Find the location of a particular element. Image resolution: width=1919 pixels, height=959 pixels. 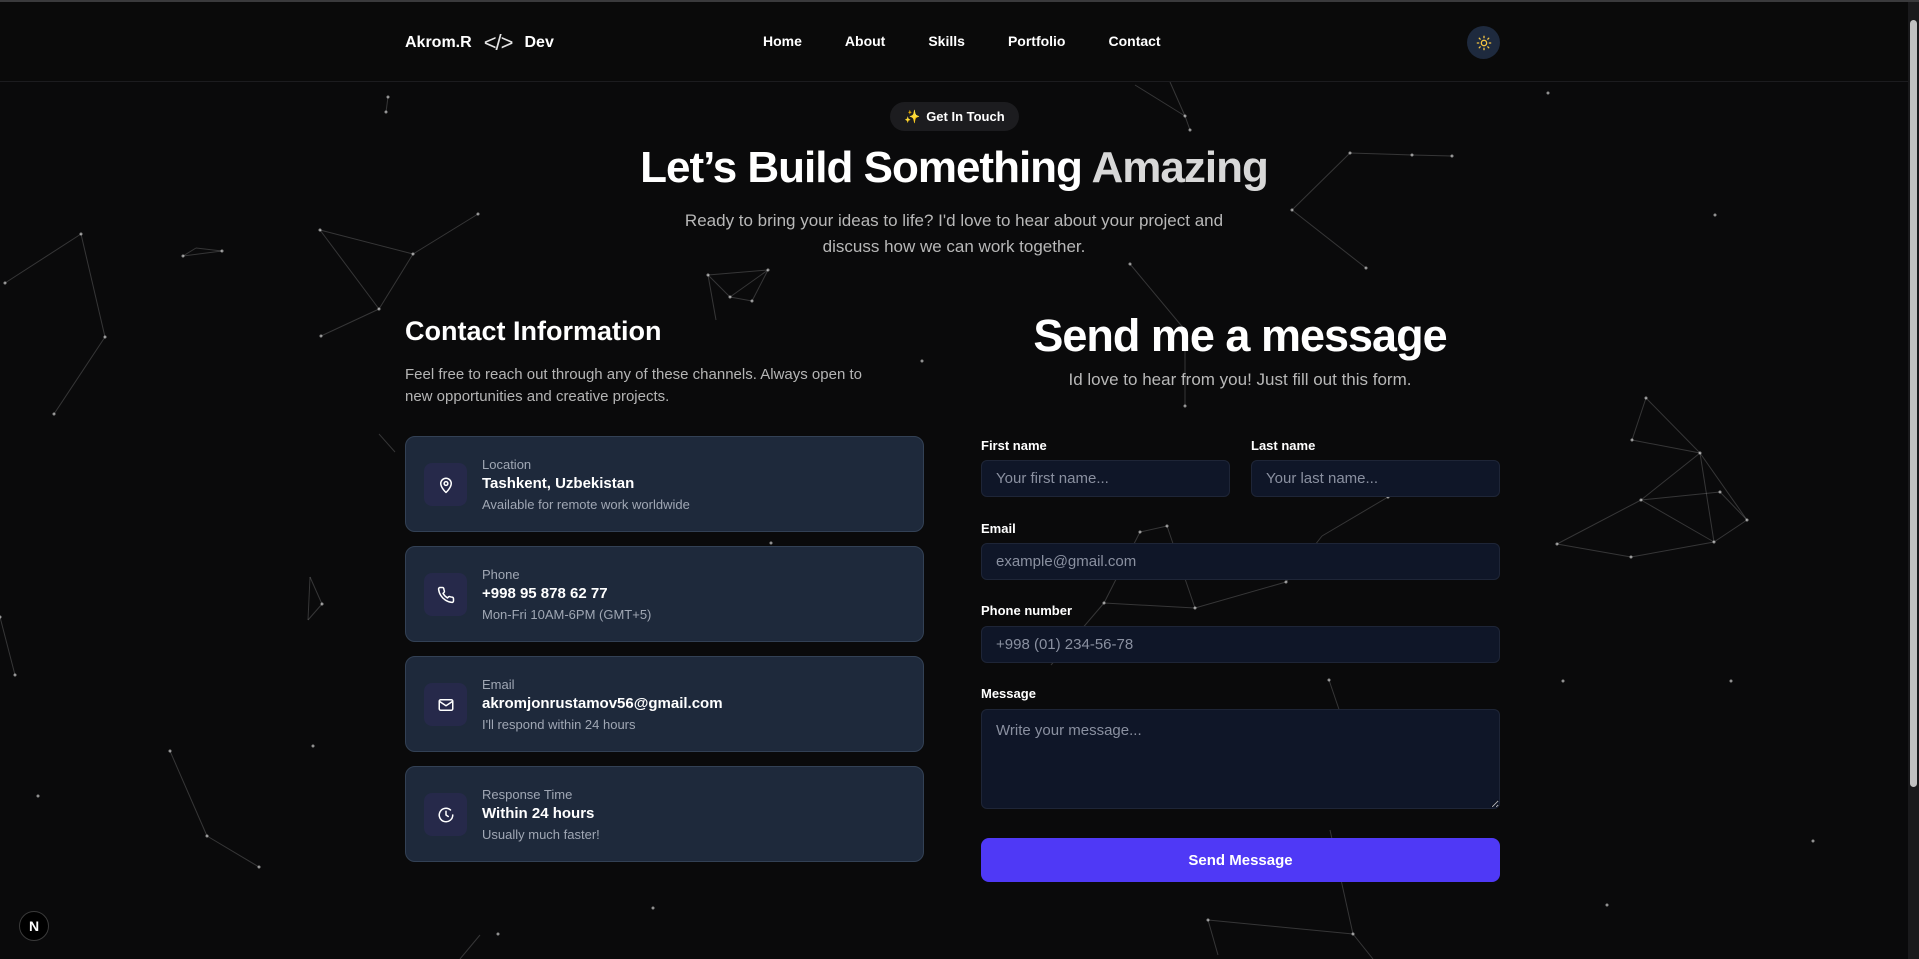

nav-about: About is located at coordinates (865, 41).